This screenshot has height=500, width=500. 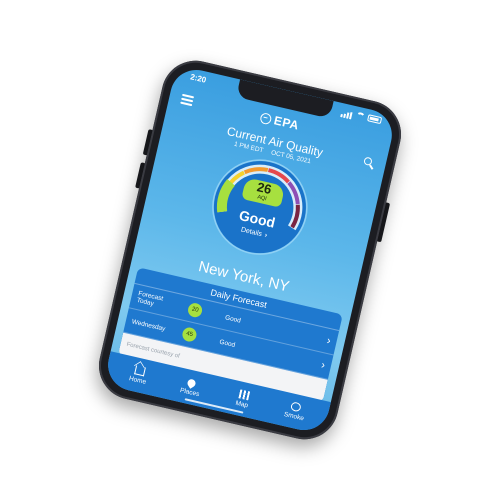 I want to click on forecast-day: Forecast Today, so click(x=150, y=299).